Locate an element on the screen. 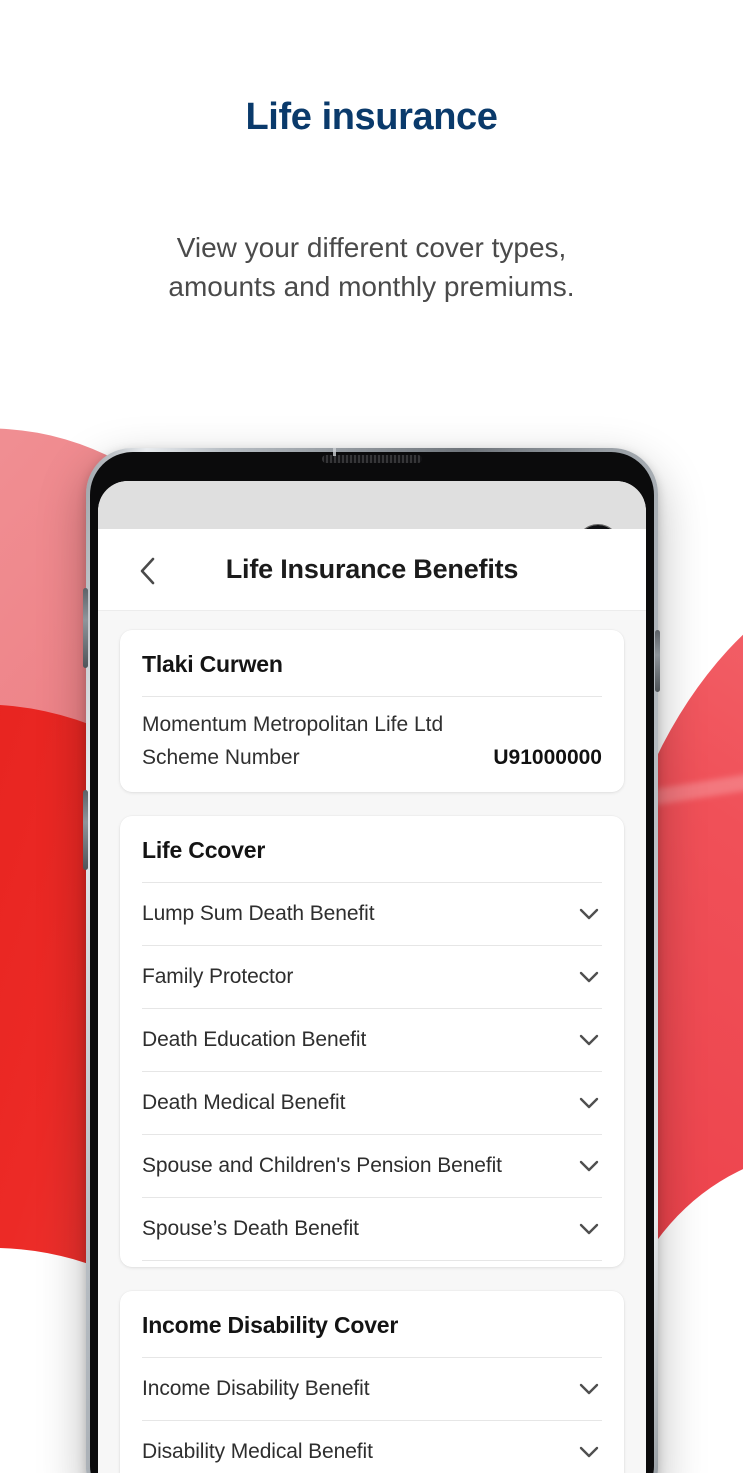 The height and width of the screenshot is (1473, 743). benefit-row: Spouse and Children's Pension Benefit is located at coordinates (372, 1166).